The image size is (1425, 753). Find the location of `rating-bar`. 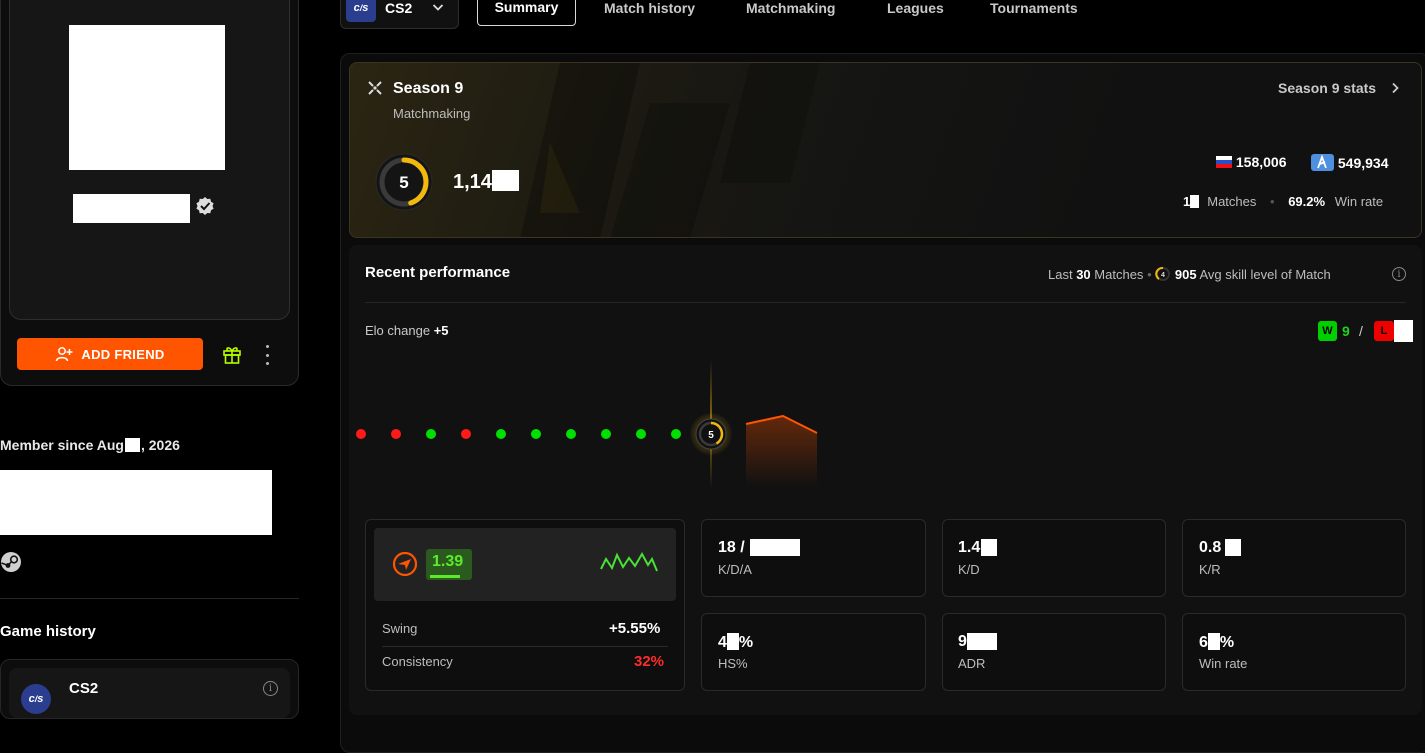

rating-bar is located at coordinates (445, 576).